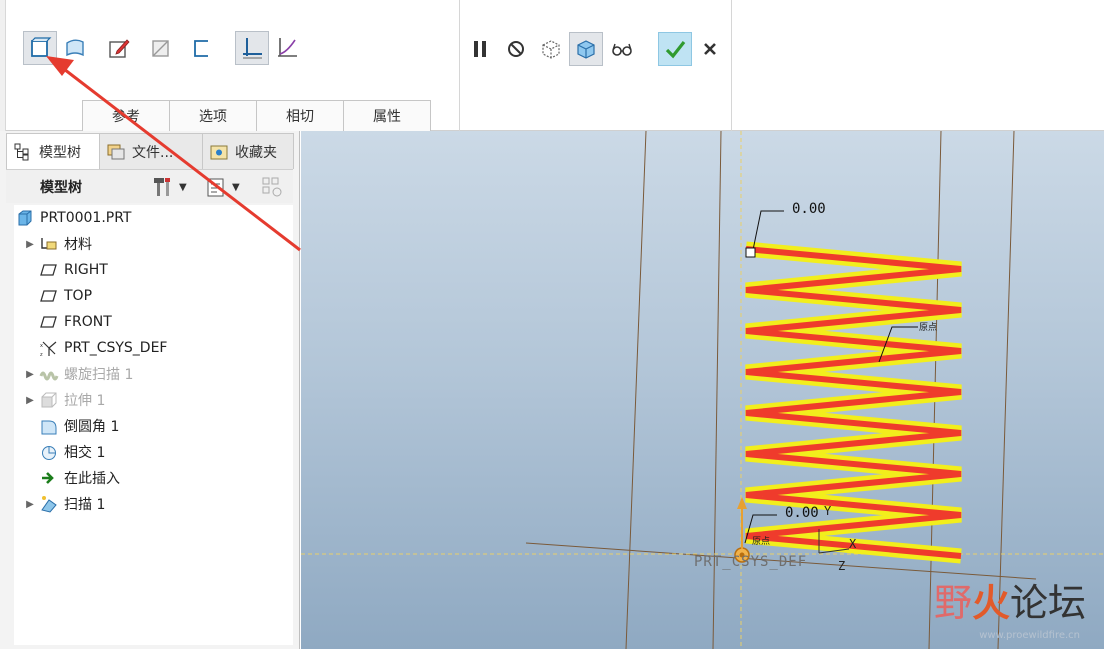  I want to click on constant-section-button, so click(252, 48).